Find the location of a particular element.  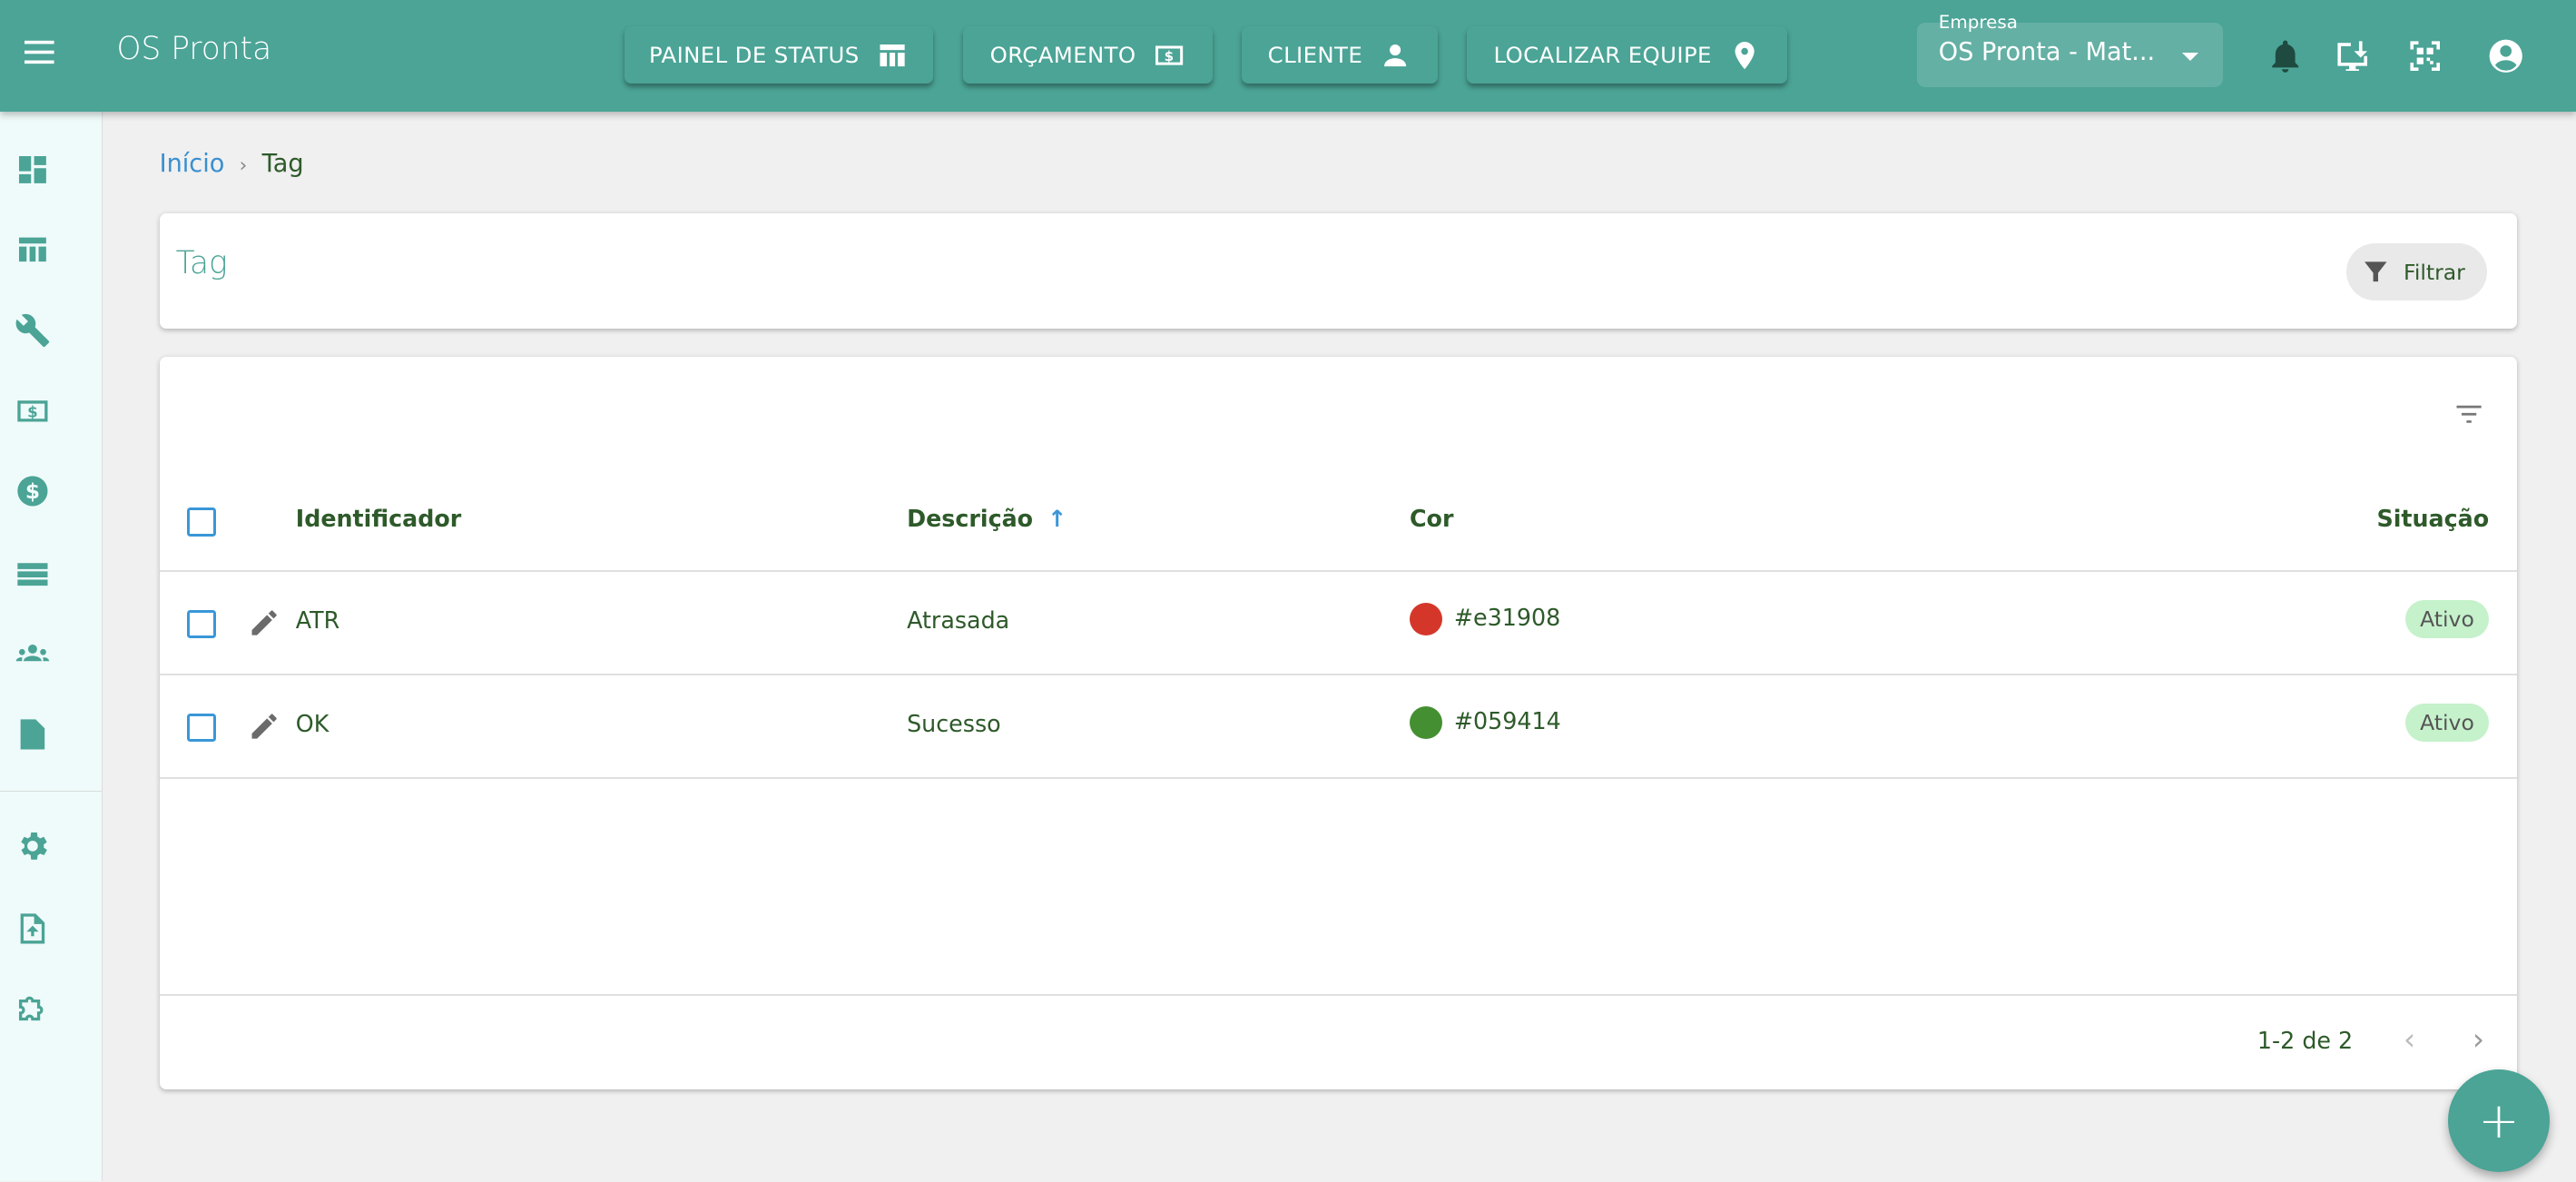

add-tag-button: + is located at coordinates (2499, 1120).